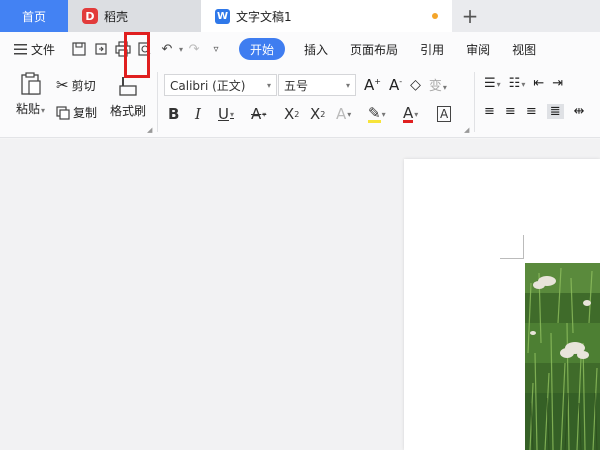  I want to click on format-painter-button: 格式刷, so click(128, 97).